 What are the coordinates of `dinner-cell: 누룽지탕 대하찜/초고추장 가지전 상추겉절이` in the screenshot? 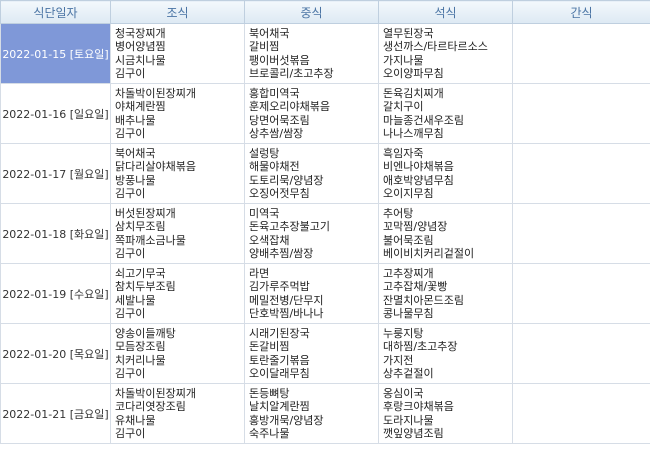 It's located at (445, 353).